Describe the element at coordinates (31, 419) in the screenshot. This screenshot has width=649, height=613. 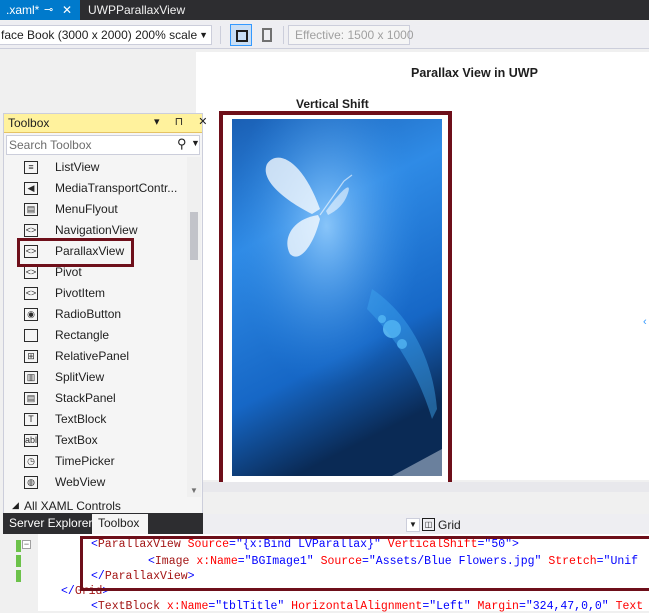
I see `control-icon: T` at that location.